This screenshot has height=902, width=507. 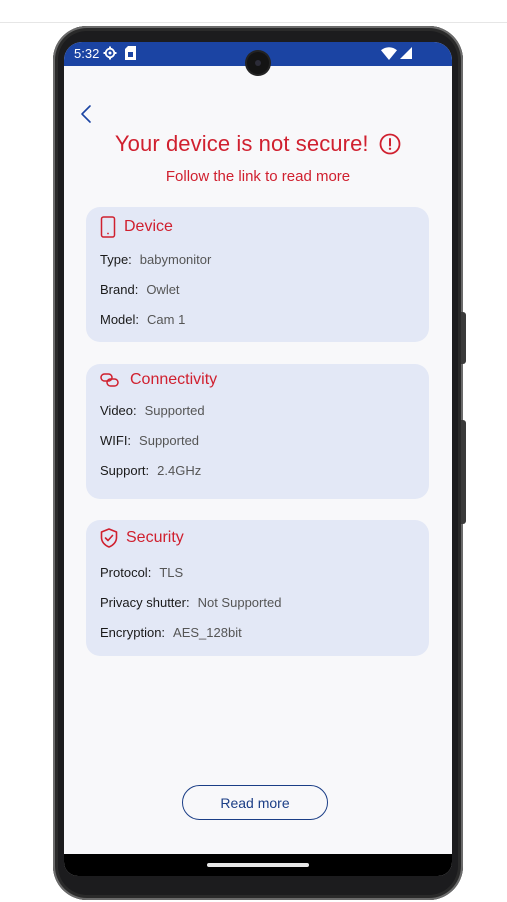 I want to click on row-label: Privacy shutter:, so click(x=145, y=602).